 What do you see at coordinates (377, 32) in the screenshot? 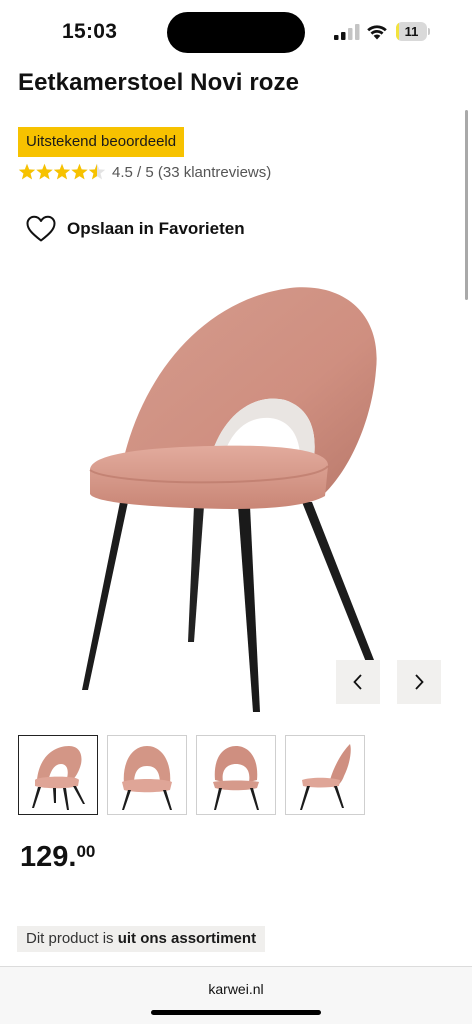
I see `wifi-icon` at bounding box center [377, 32].